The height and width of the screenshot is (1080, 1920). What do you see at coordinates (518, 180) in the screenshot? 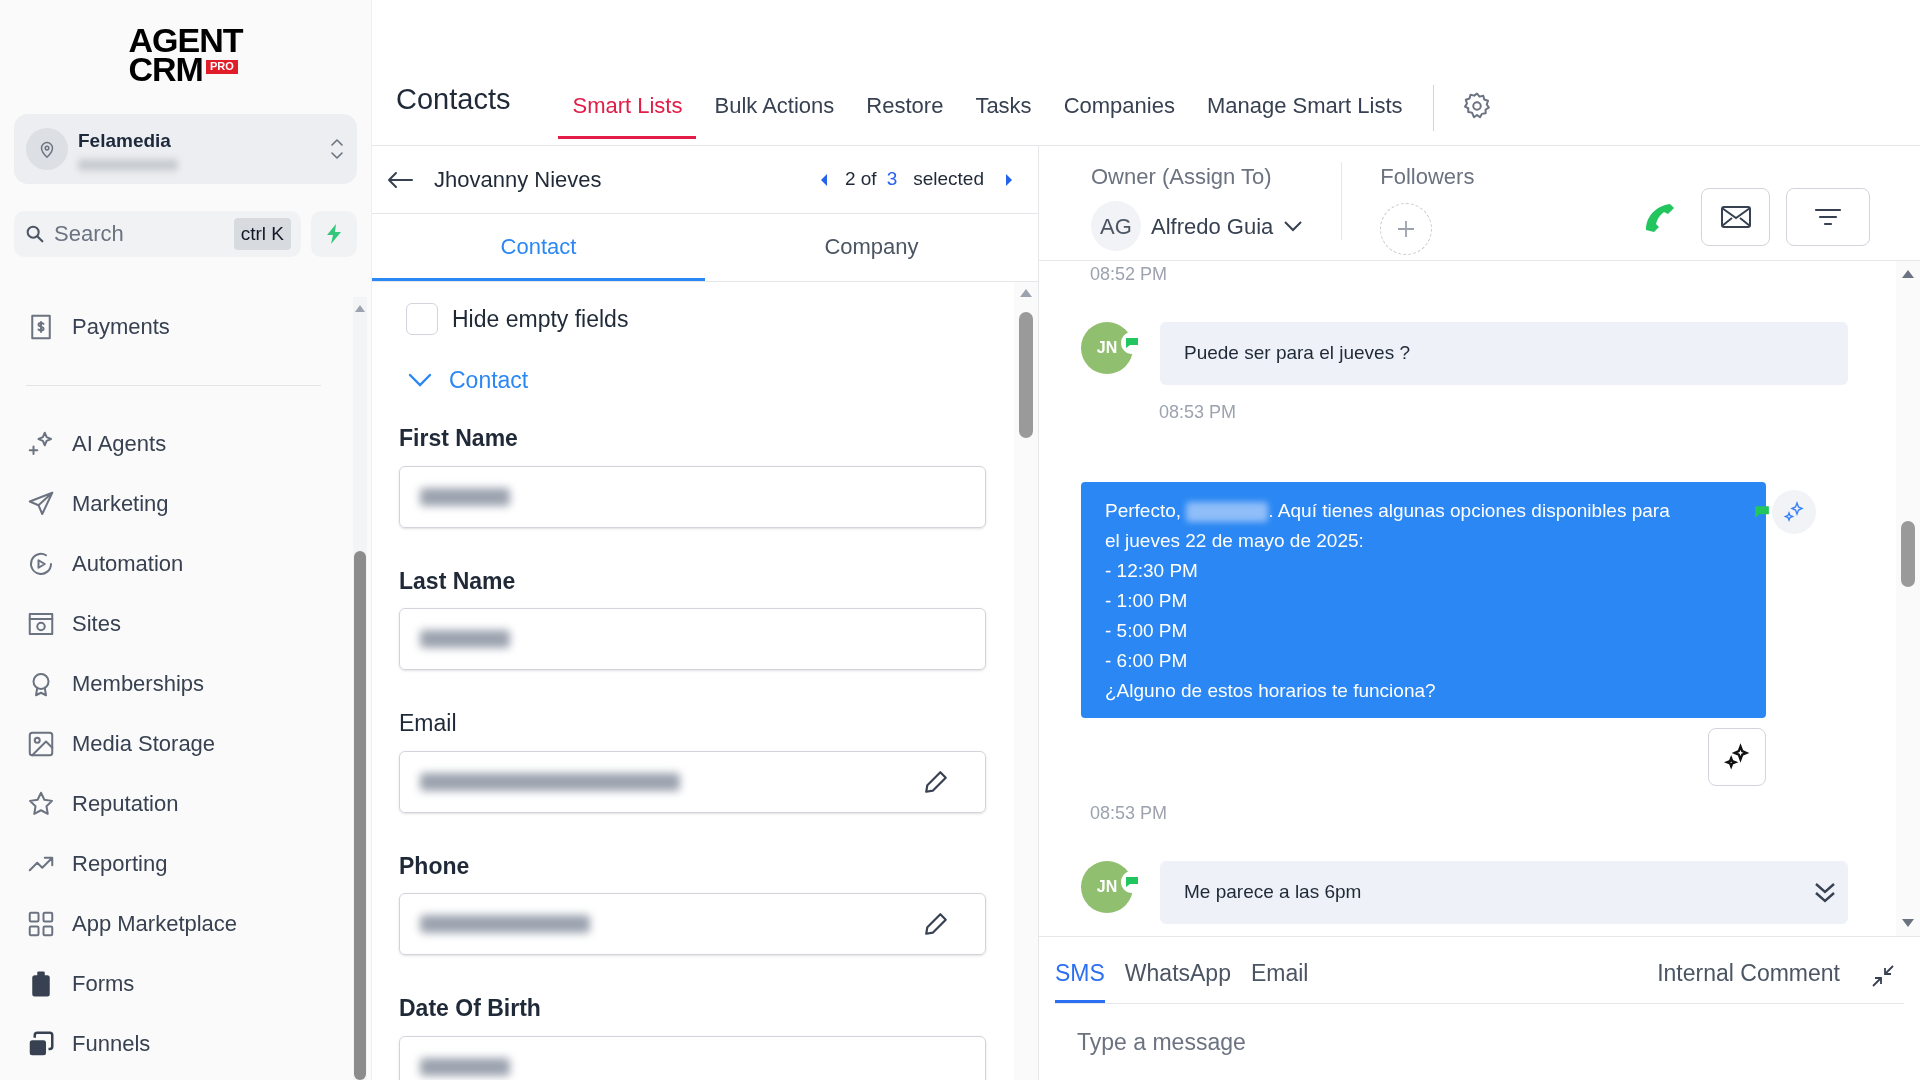
I see `contact-name: Jhovanny Nieves` at bounding box center [518, 180].